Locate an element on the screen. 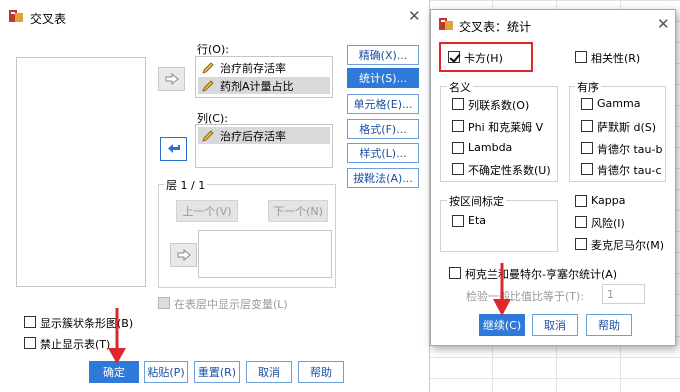 This screenshot has width=680, height=392. ordinal-title: 有序 is located at coordinates (588, 87).